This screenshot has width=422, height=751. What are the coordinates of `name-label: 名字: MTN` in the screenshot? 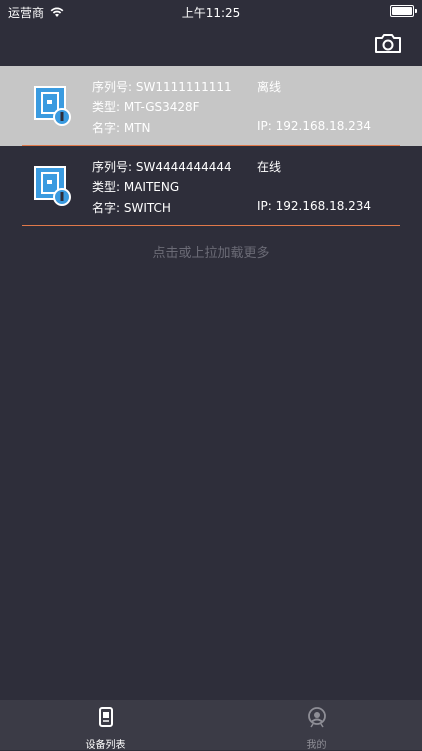 It's located at (121, 128).